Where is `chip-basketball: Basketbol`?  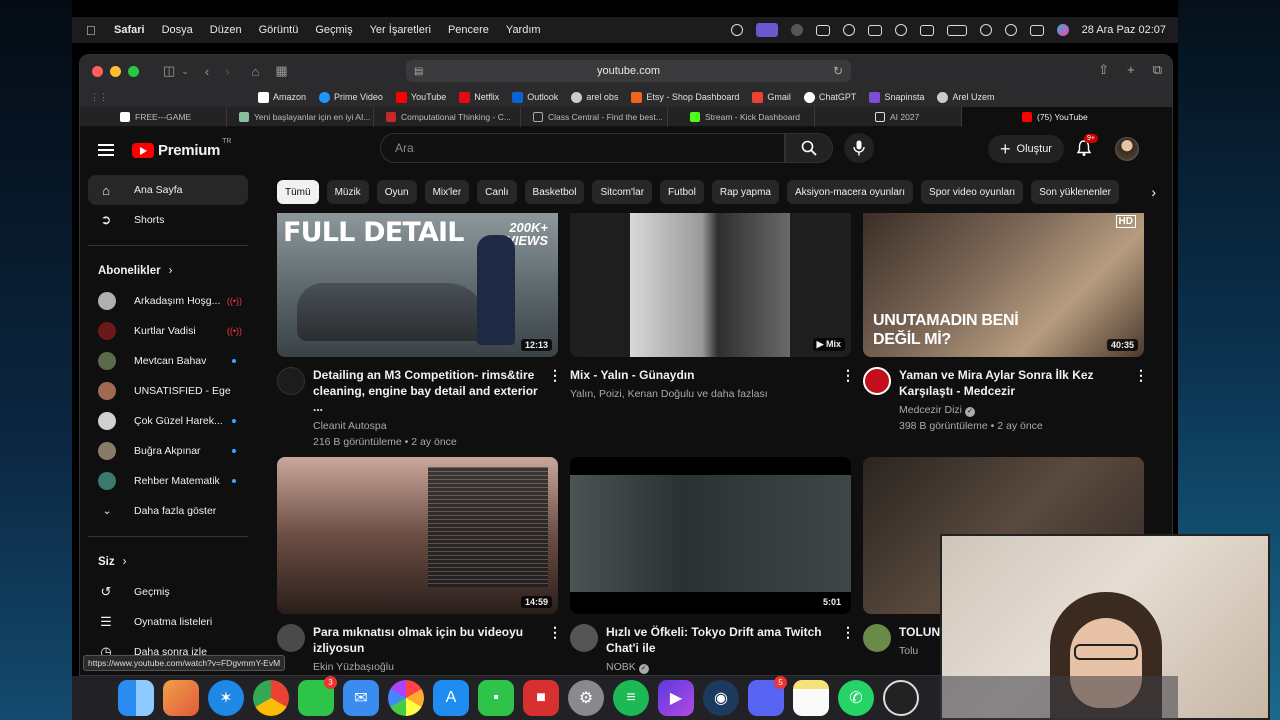
chip-basketball: Basketbol is located at coordinates (554, 192).